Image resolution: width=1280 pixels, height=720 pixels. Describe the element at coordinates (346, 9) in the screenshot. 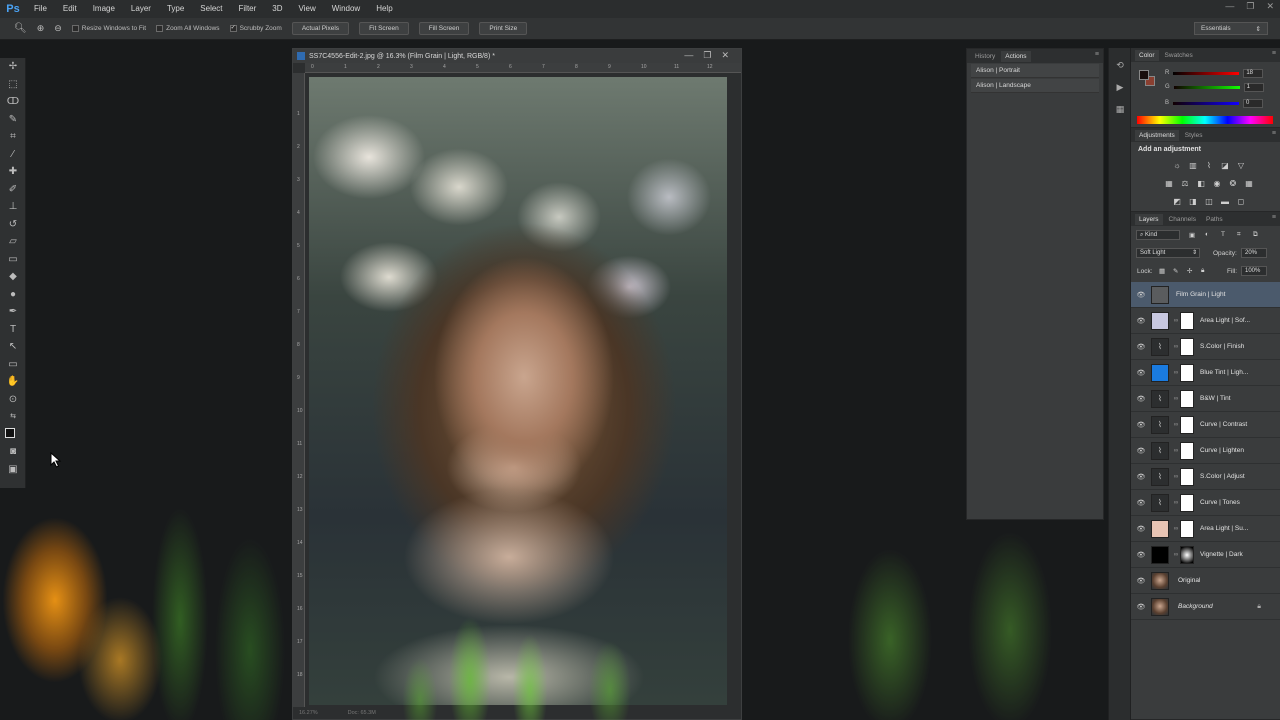

I see `menu-window: Window` at that location.